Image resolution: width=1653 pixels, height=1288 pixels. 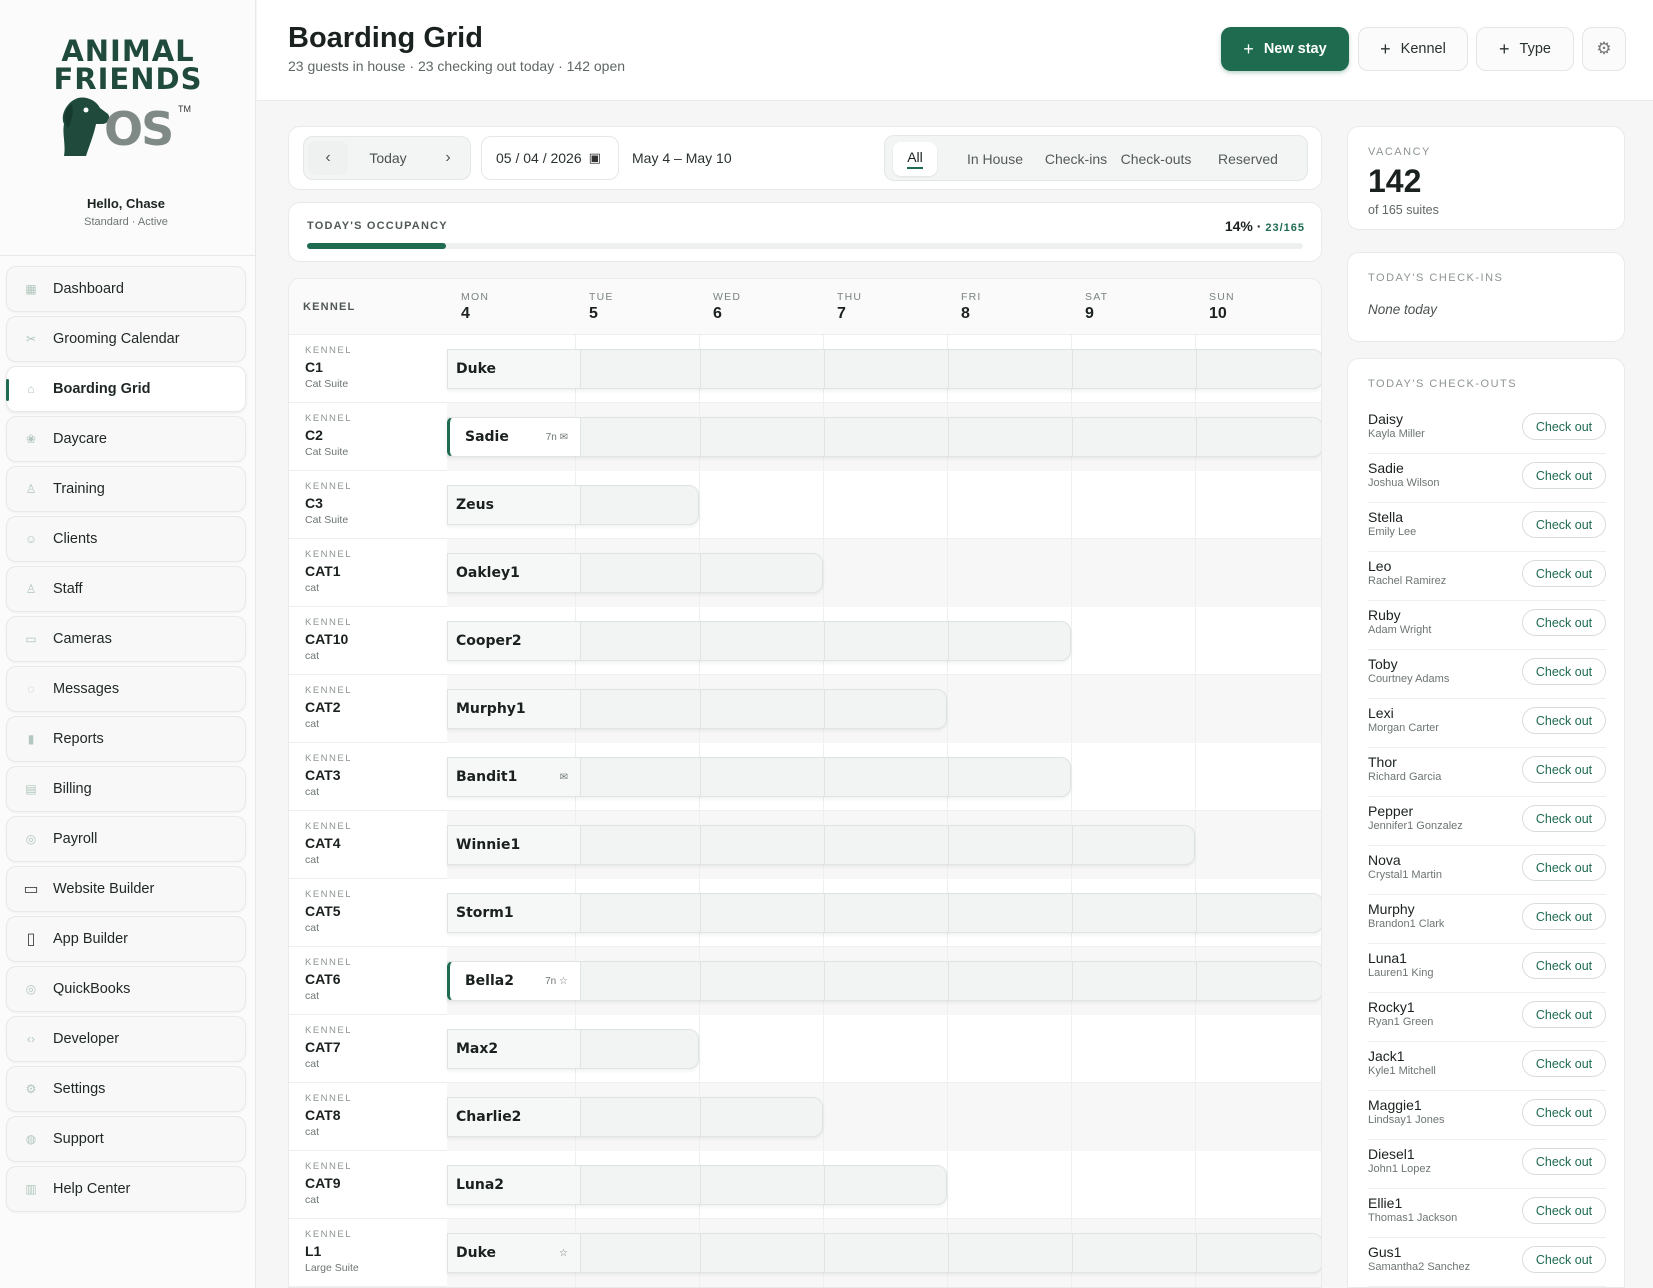 I want to click on filter-tab-label: Check-ins, so click(x=1076, y=159).